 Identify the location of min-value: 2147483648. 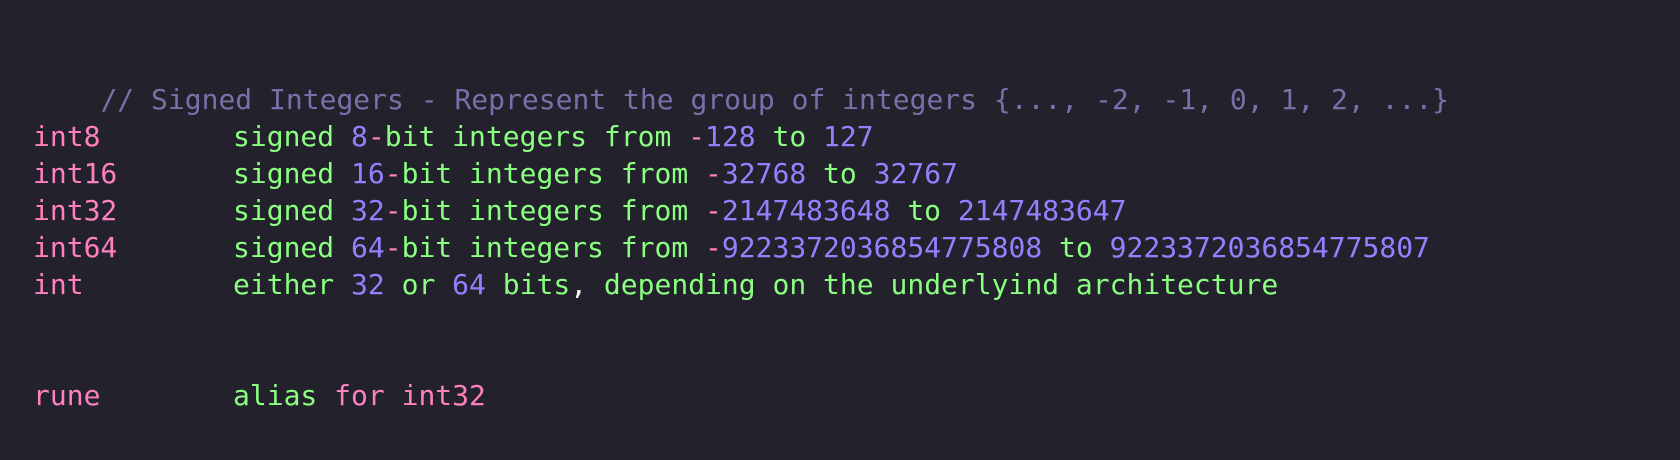
(806, 210).